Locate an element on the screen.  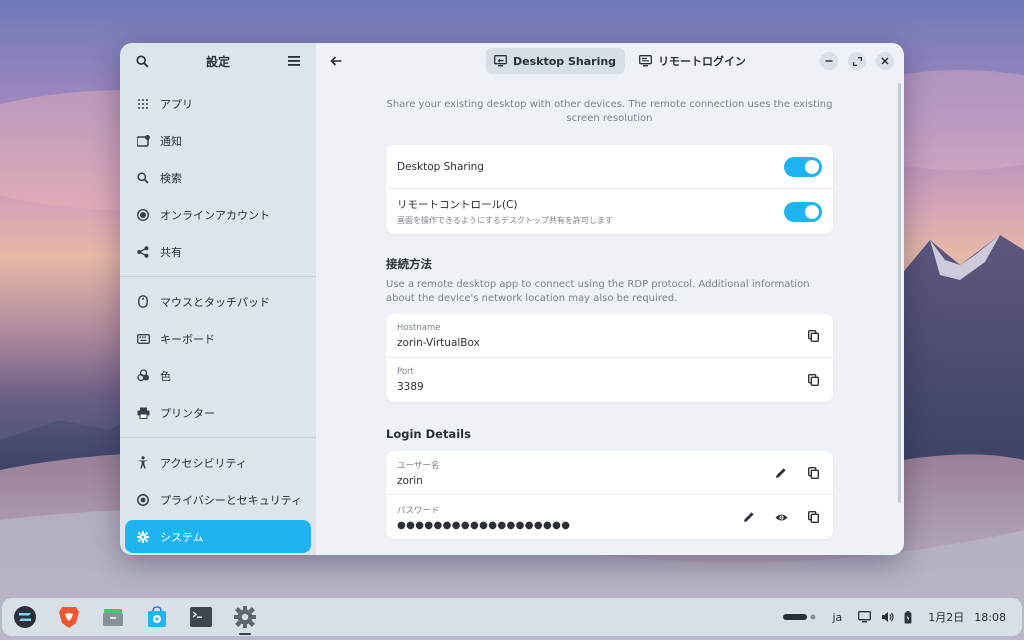
hostname-row: Hostname zorin-VirtualBox is located at coordinates (609, 336).